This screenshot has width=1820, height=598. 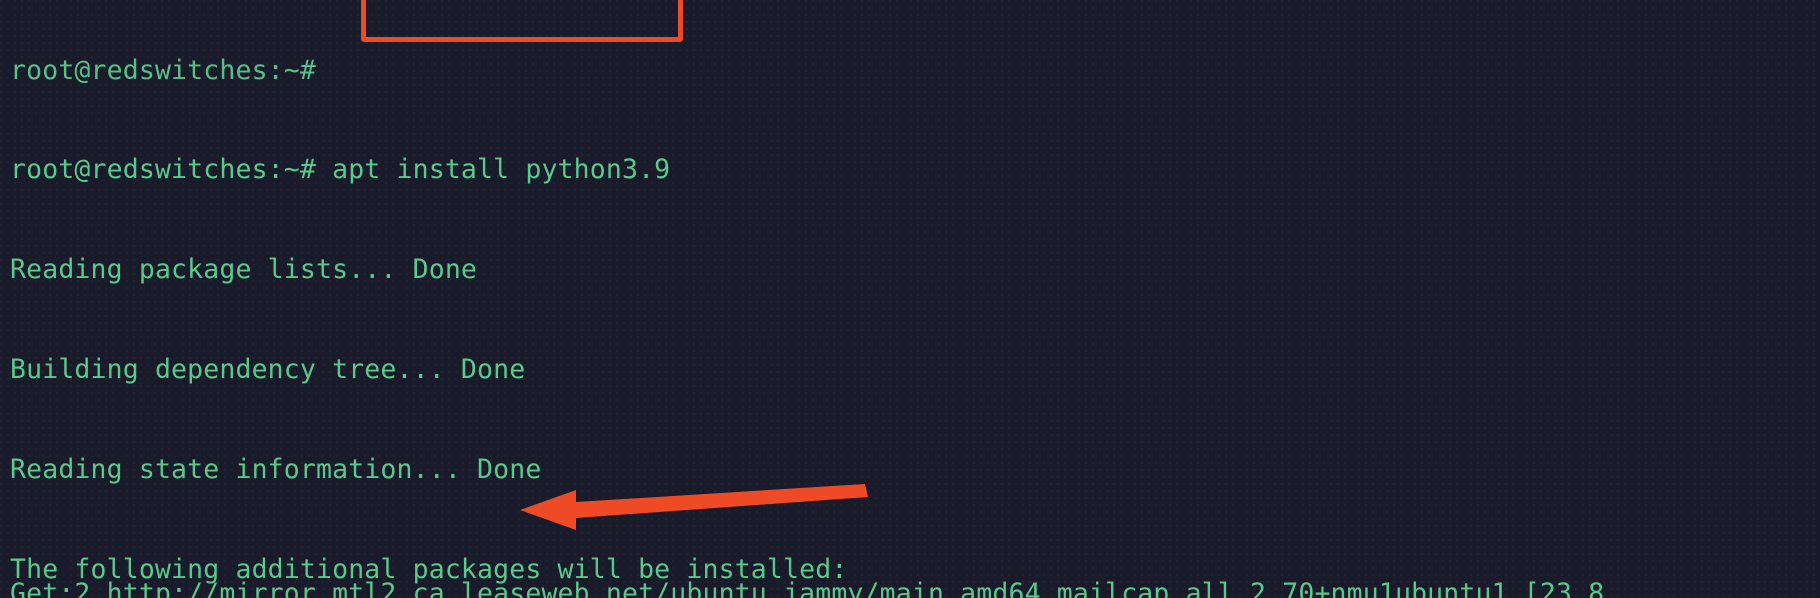 What do you see at coordinates (163, 70) in the screenshot?
I see `terminal-line: root@redswitches:~#` at bounding box center [163, 70].